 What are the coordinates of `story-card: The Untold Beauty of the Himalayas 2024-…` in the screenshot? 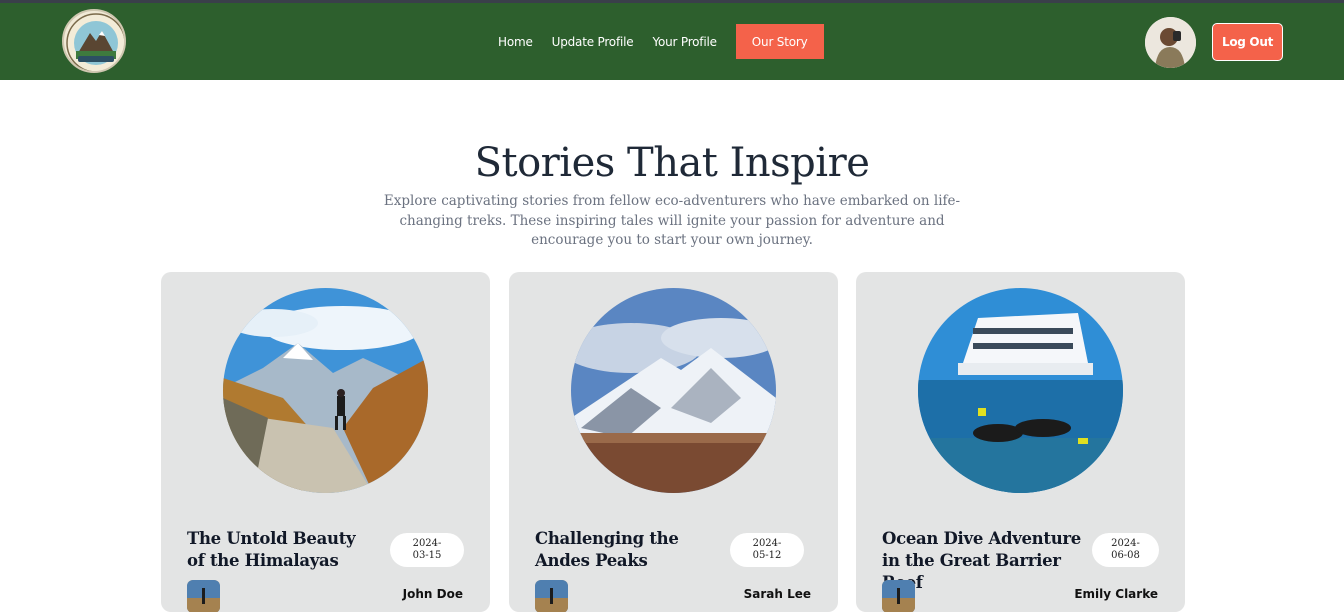 It's located at (325, 442).